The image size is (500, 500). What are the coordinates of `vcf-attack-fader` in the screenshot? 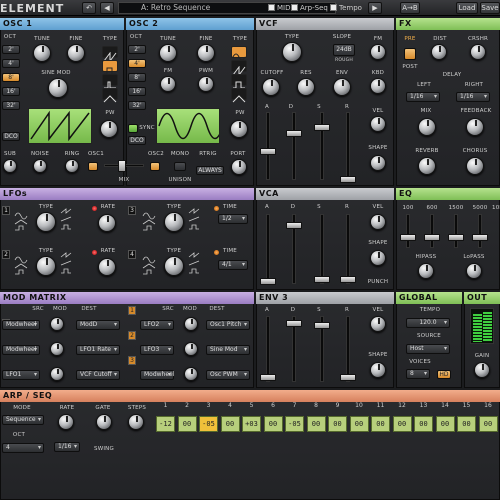 It's located at (268, 146).